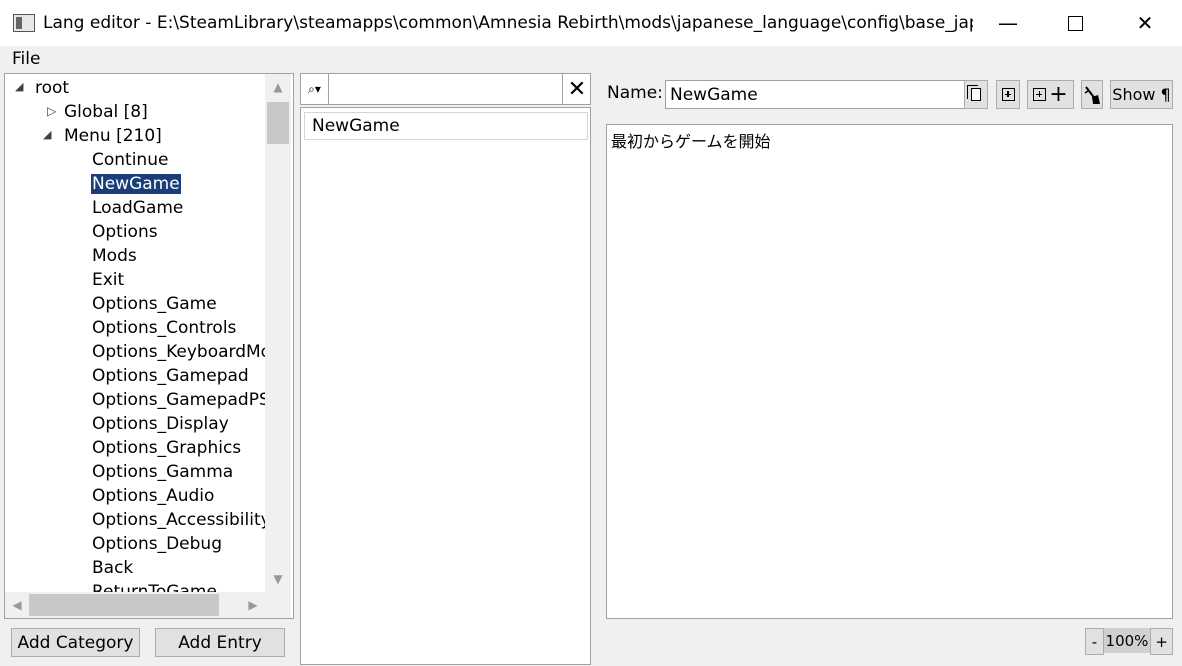 The height and width of the screenshot is (666, 1182). What do you see at coordinates (591, 59) in the screenshot?
I see `menu-bar: File` at bounding box center [591, 59].